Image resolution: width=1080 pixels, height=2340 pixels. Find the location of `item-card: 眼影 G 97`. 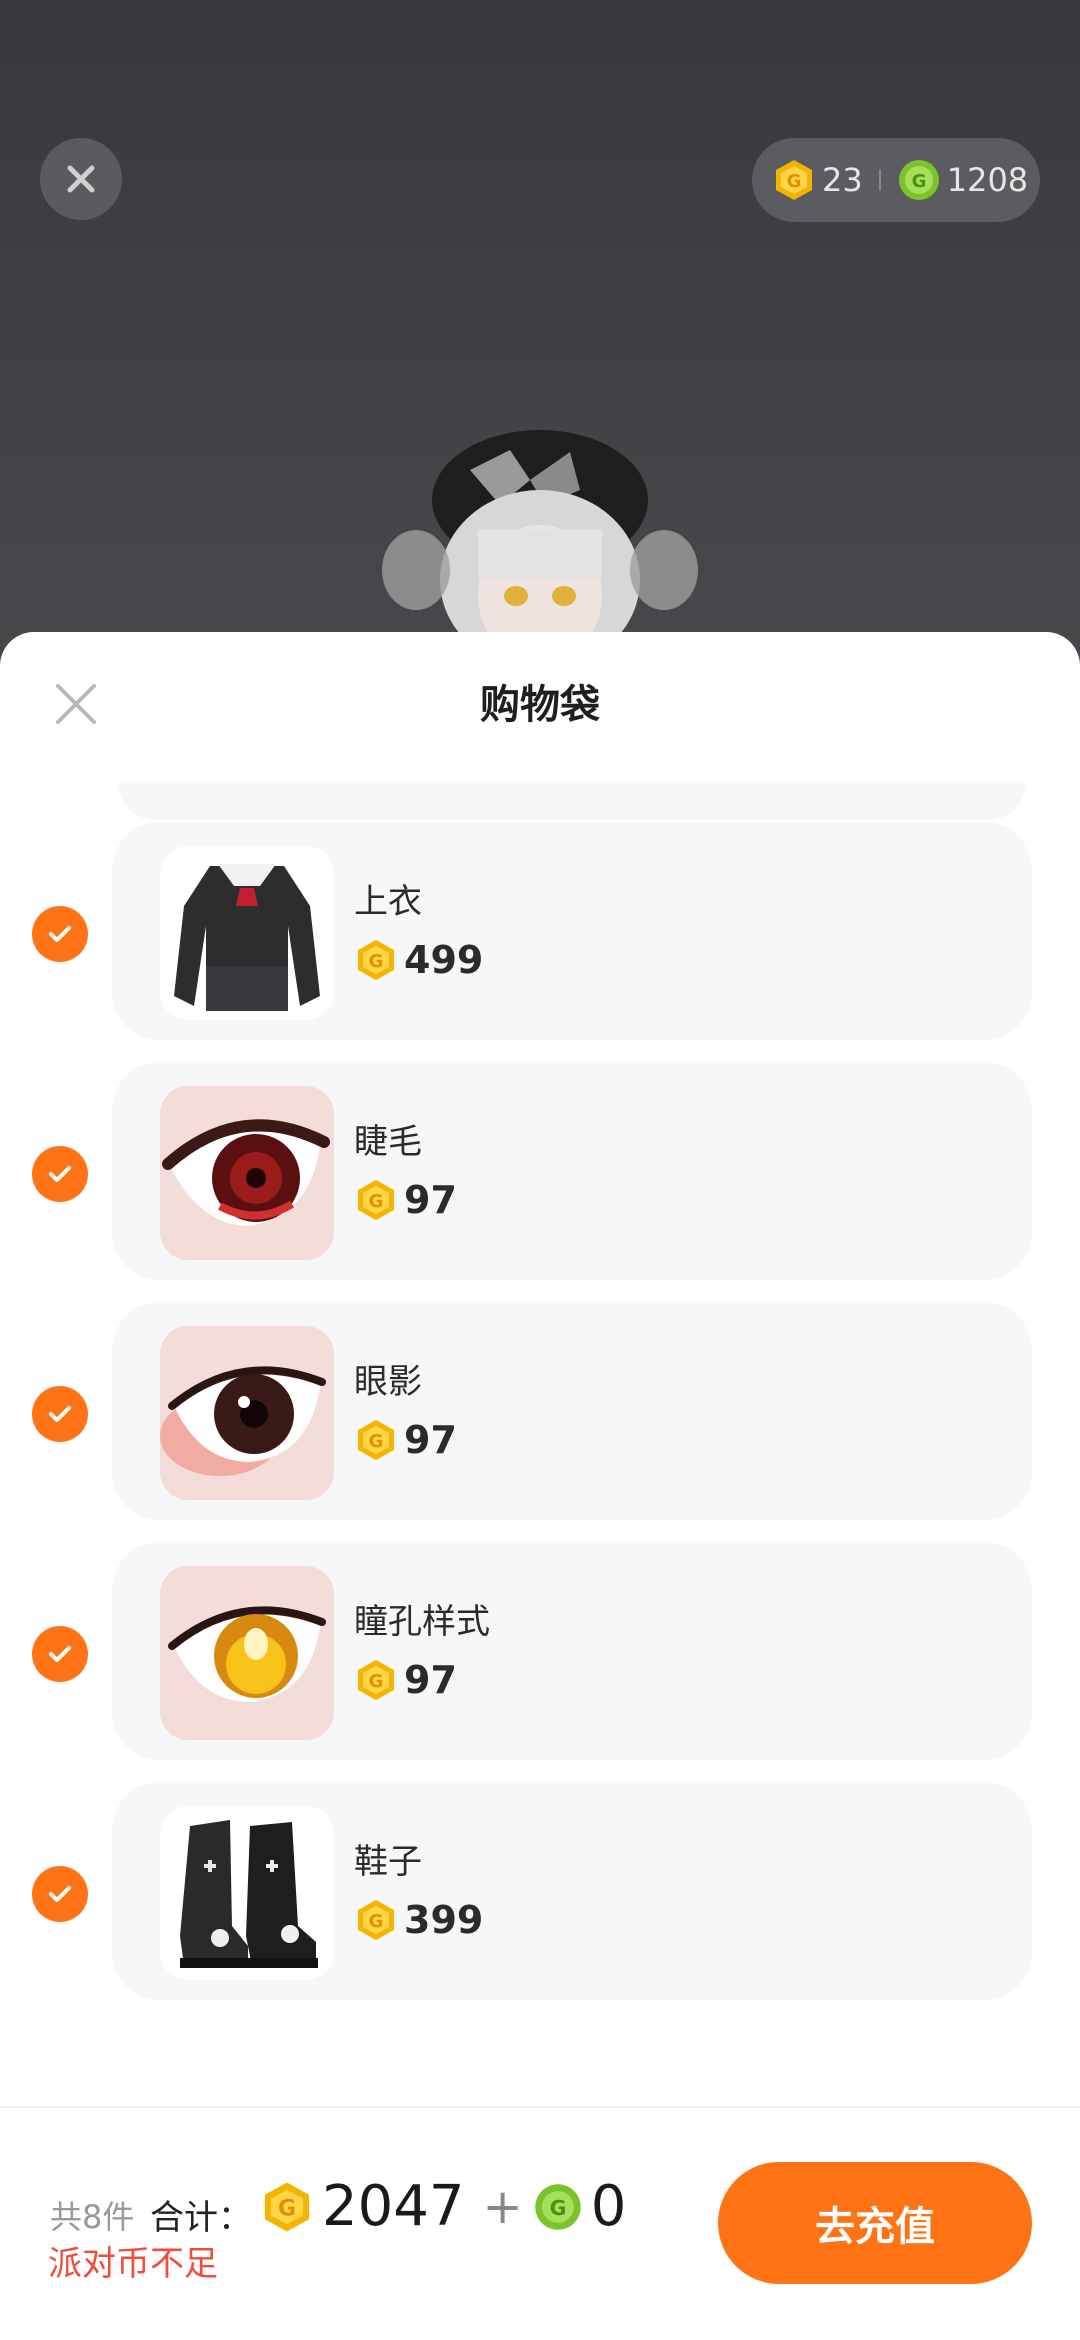

item-card: 眼影 G 97 is located at coordinates (572, 1411).